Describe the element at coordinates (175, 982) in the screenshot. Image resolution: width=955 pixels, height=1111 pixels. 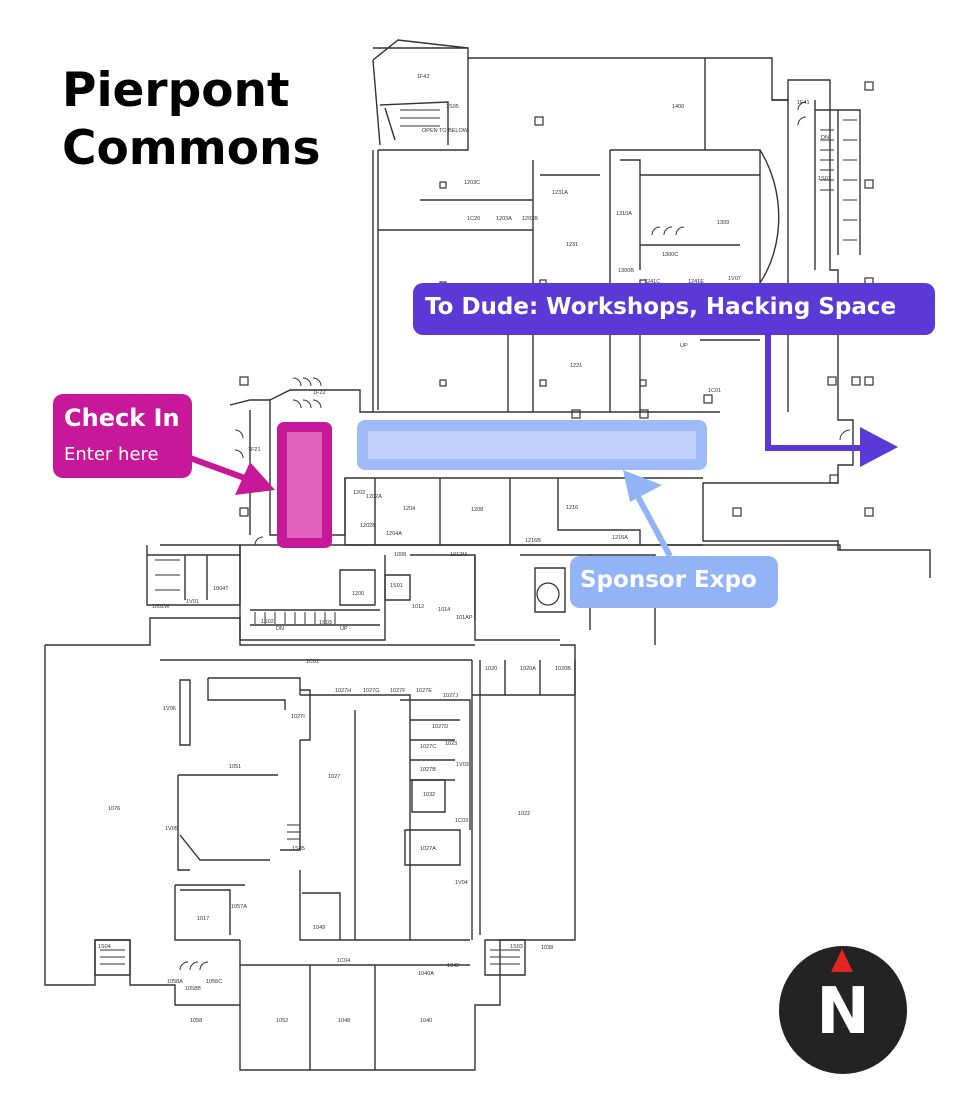
I see `room-label: 1058A` at that location.